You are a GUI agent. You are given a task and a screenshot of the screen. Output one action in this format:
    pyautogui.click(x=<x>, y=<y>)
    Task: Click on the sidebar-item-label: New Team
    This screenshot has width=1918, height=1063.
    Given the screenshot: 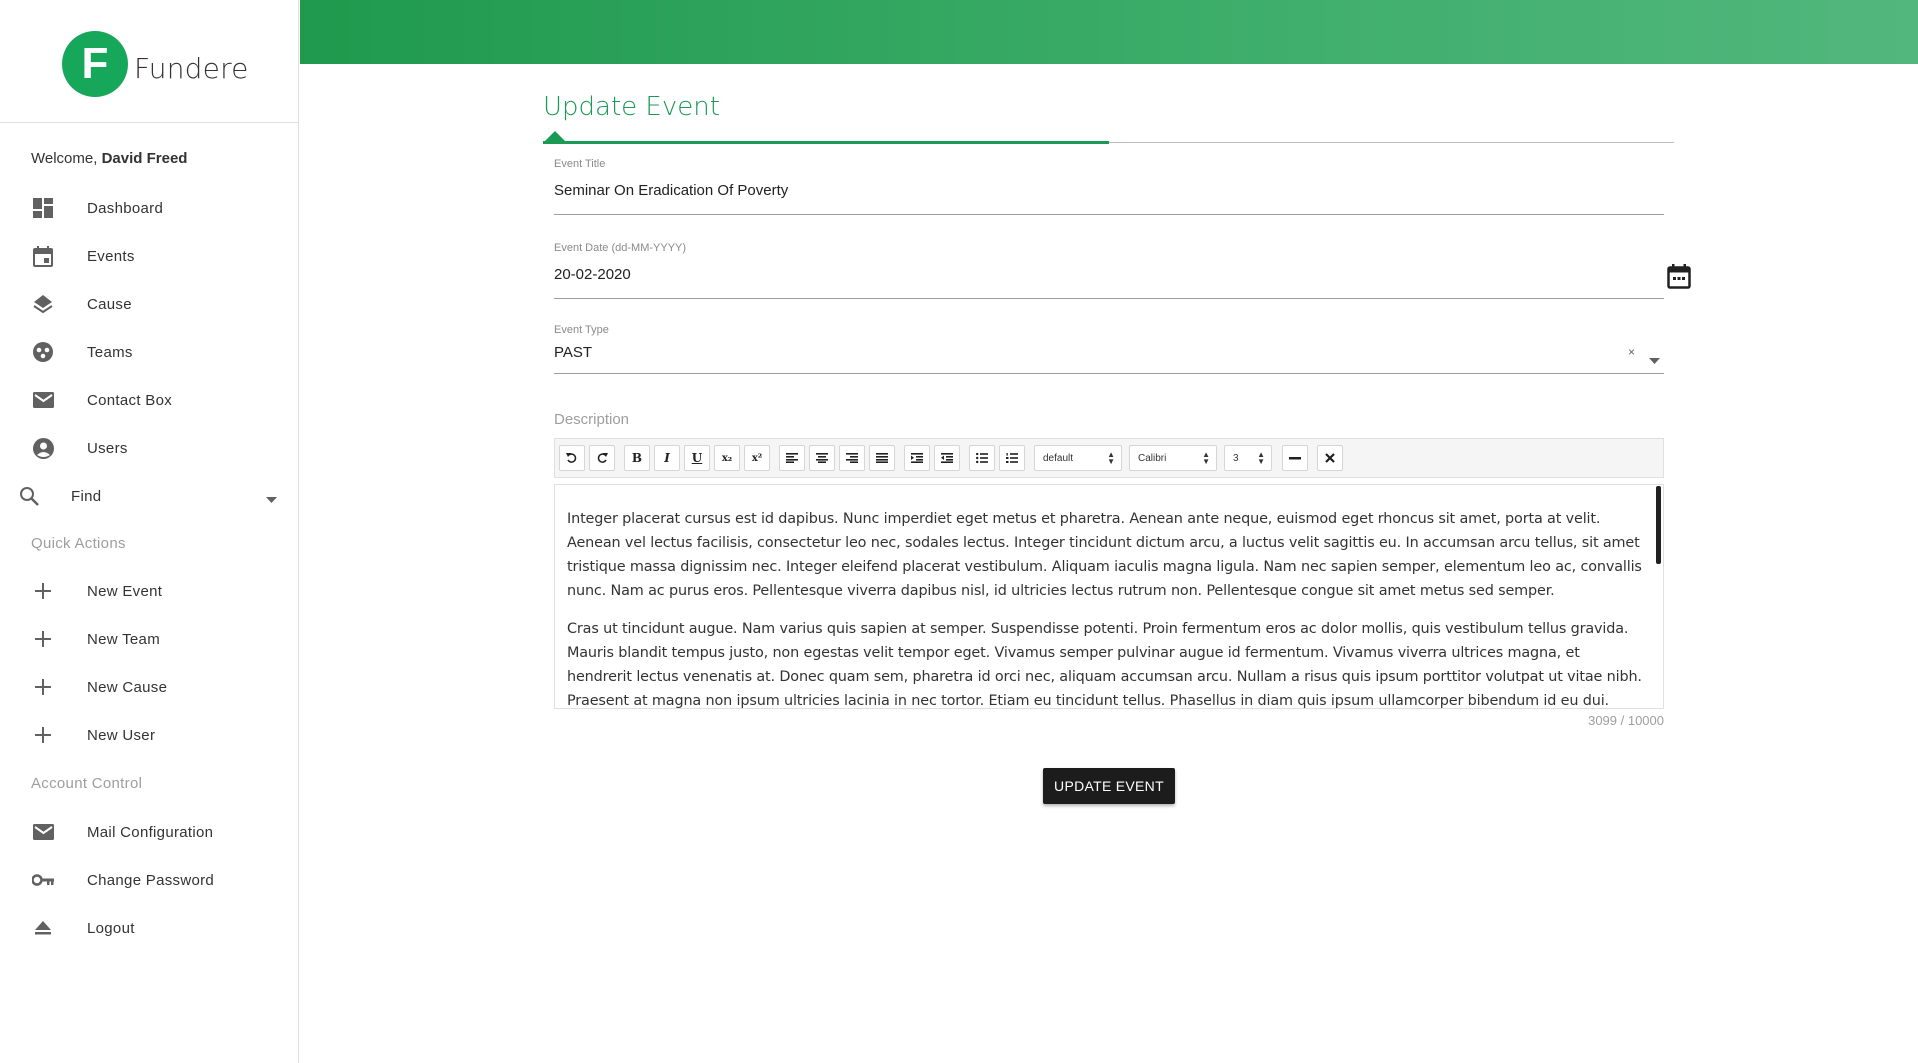 What is the action you would take?
    pyautogui.click(x=123, y=639)
    